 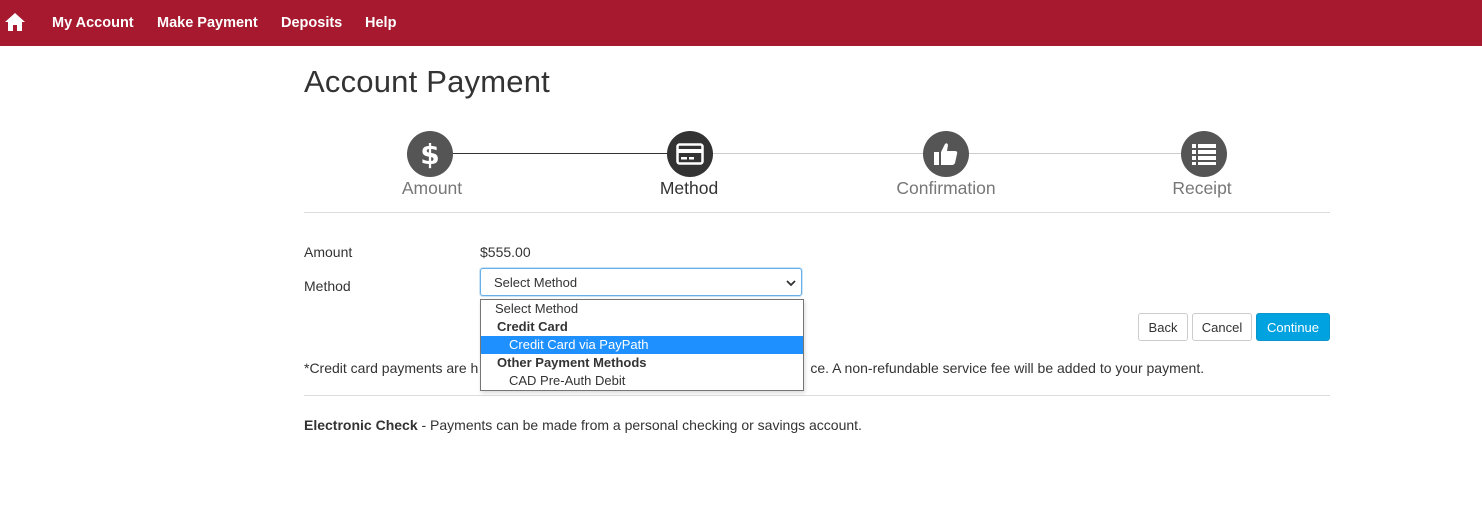 I want to click on amount-label: Amount, so click(x=328, y=252).